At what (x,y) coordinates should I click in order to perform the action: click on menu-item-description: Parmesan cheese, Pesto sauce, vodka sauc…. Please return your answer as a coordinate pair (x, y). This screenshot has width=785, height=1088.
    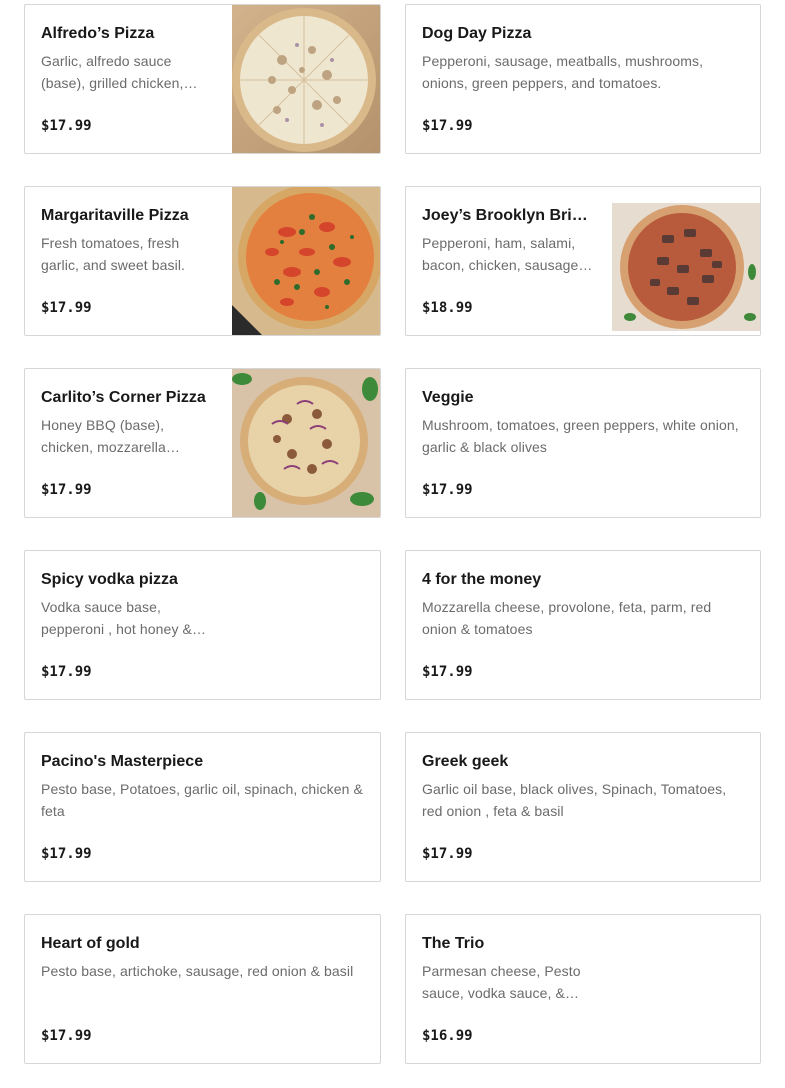
    Looking at the image, I should click on (501, 982).